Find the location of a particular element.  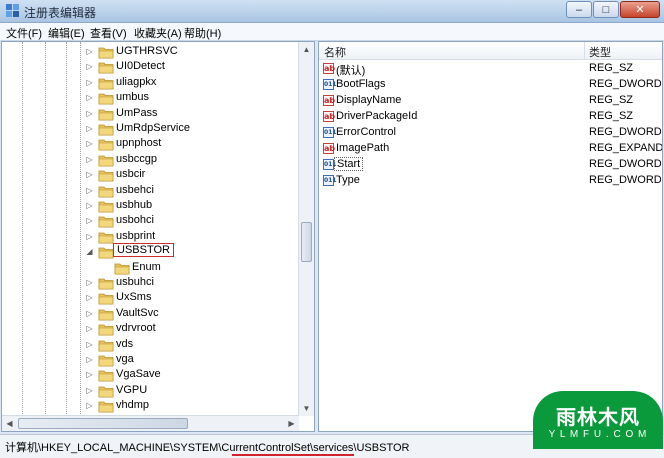

tree-horizontal-scrollbar: ◀ ▶ is located at coordinates (150, 423).